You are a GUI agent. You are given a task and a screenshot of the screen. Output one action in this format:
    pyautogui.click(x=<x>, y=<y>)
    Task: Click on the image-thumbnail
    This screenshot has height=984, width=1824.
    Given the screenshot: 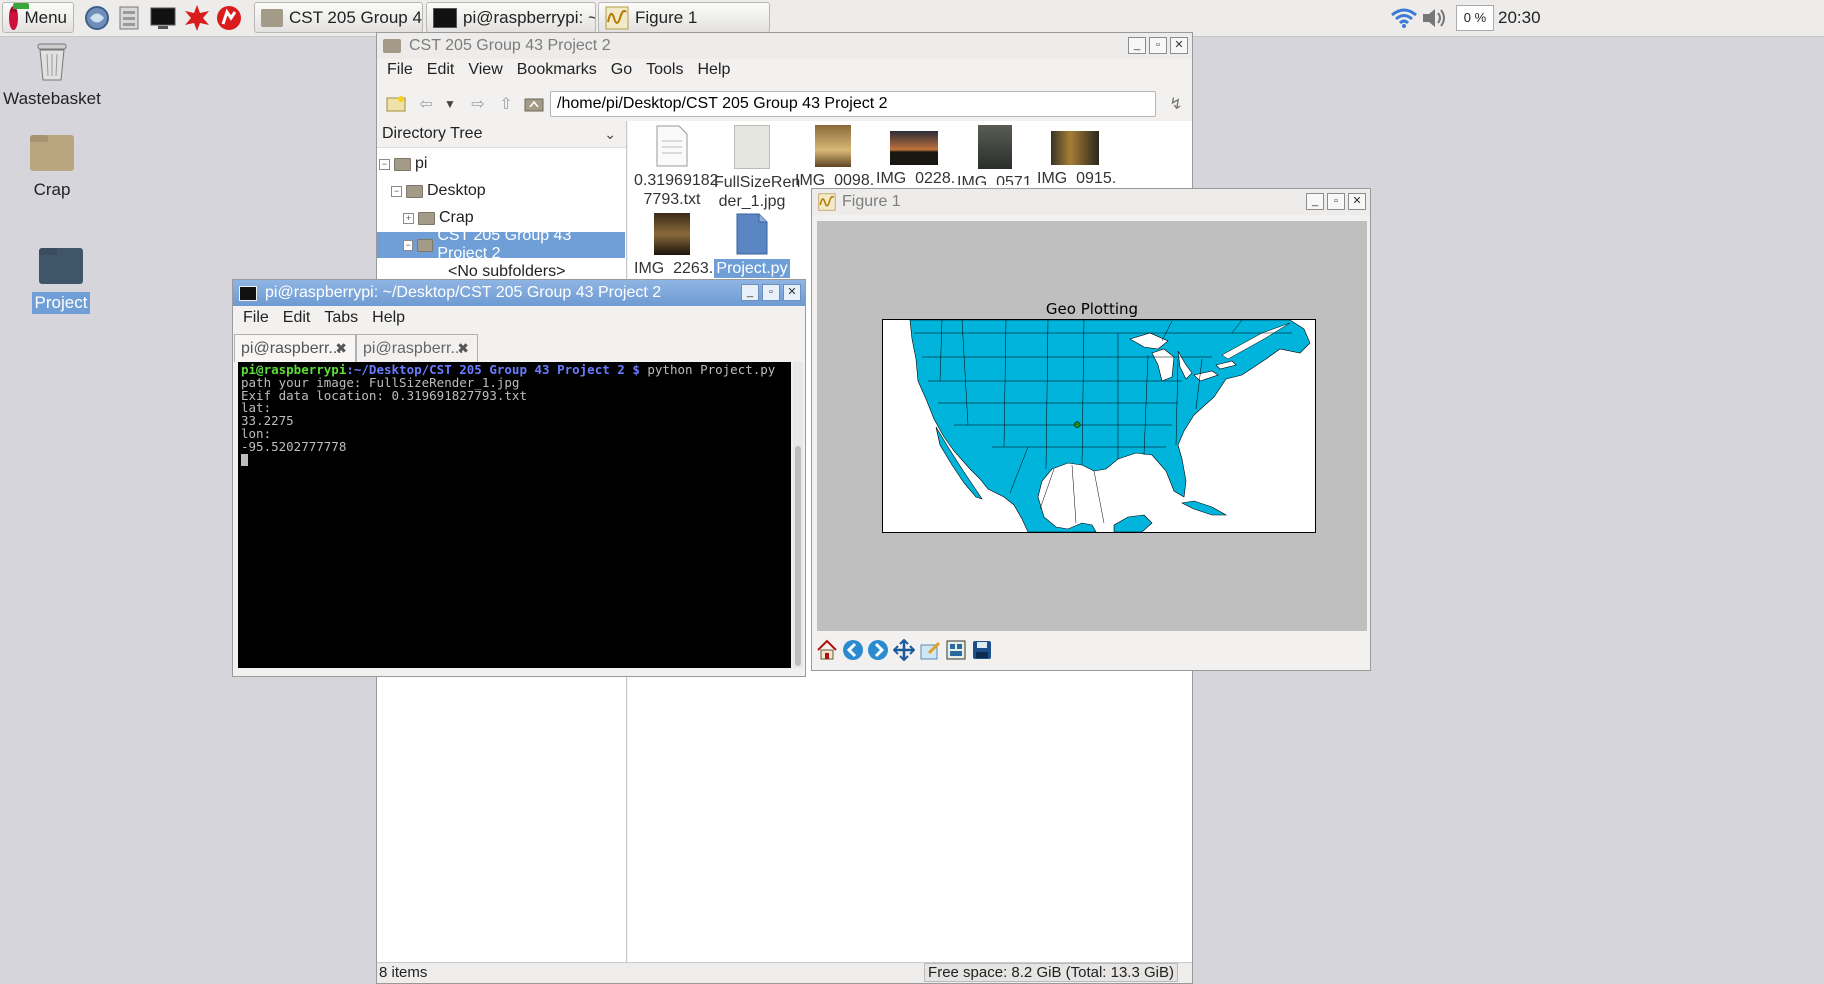 What is the action you would take?
    pyautogui.click(x=1075, y=148)
    